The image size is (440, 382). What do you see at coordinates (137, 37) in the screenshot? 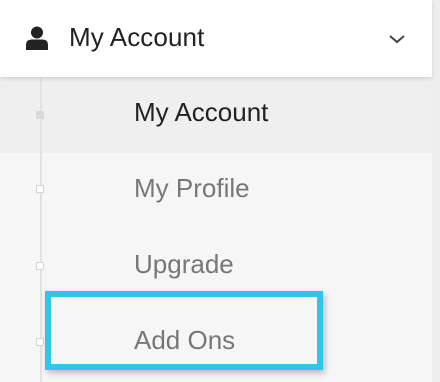
I see `header-title: My Account` at bounding box center [137, 37].